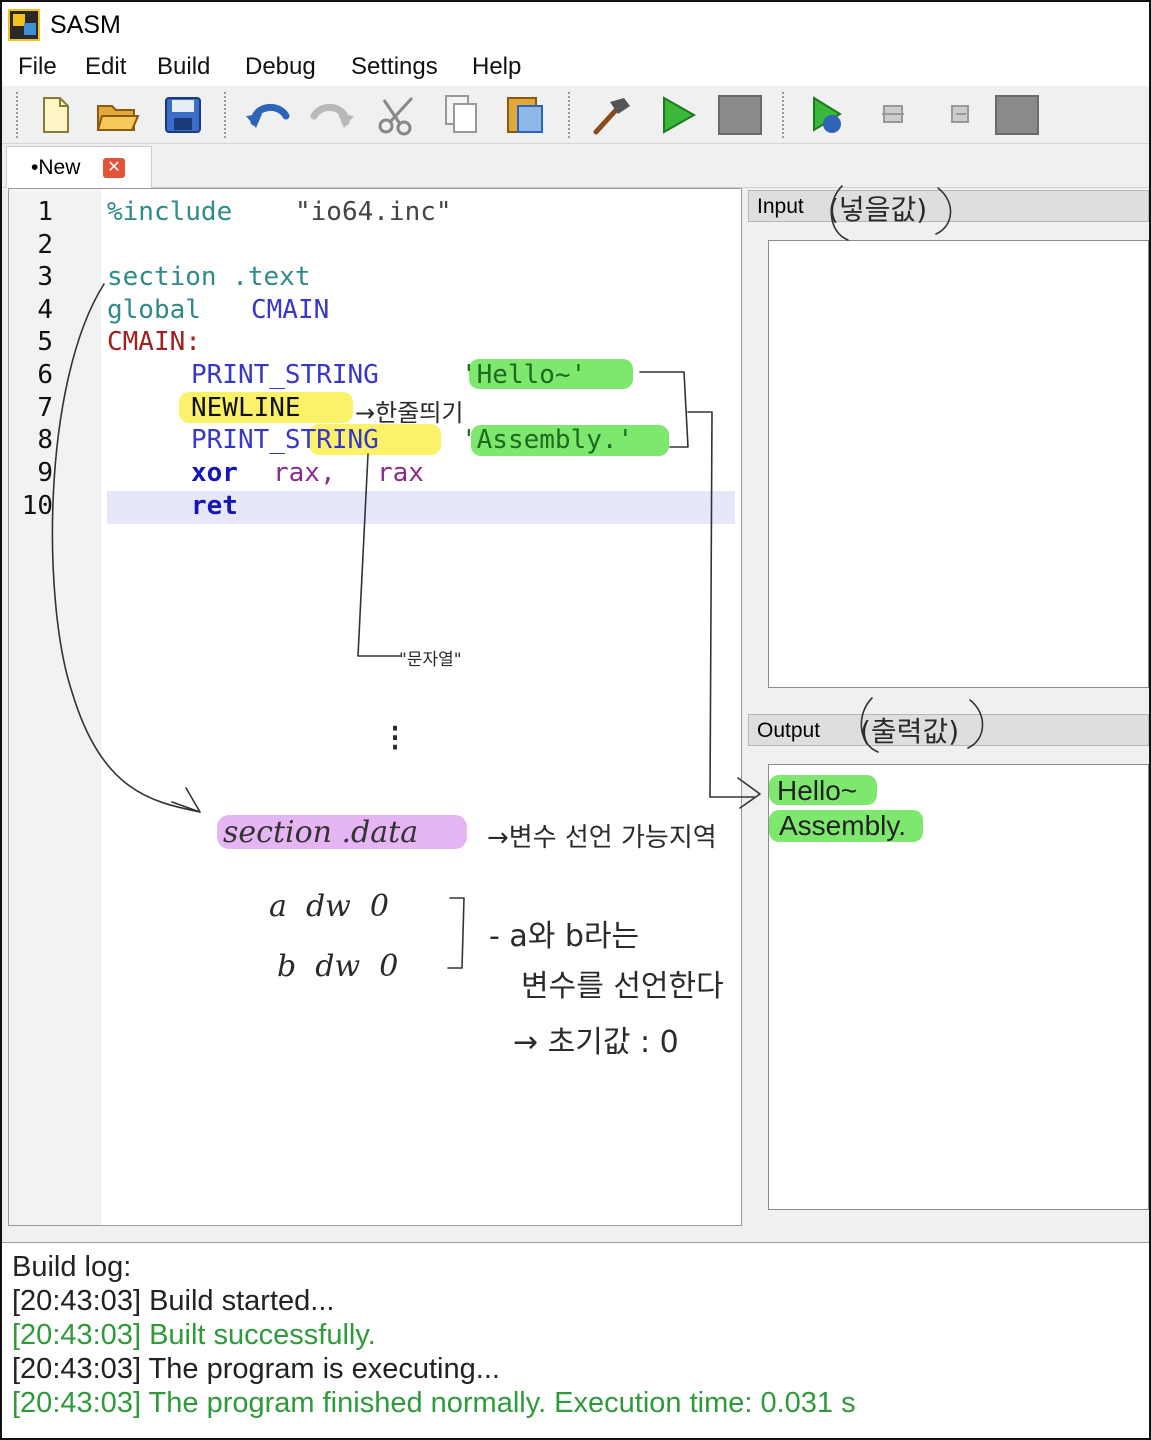  I want to click on menu-edit: Edit, so click(105, 67).